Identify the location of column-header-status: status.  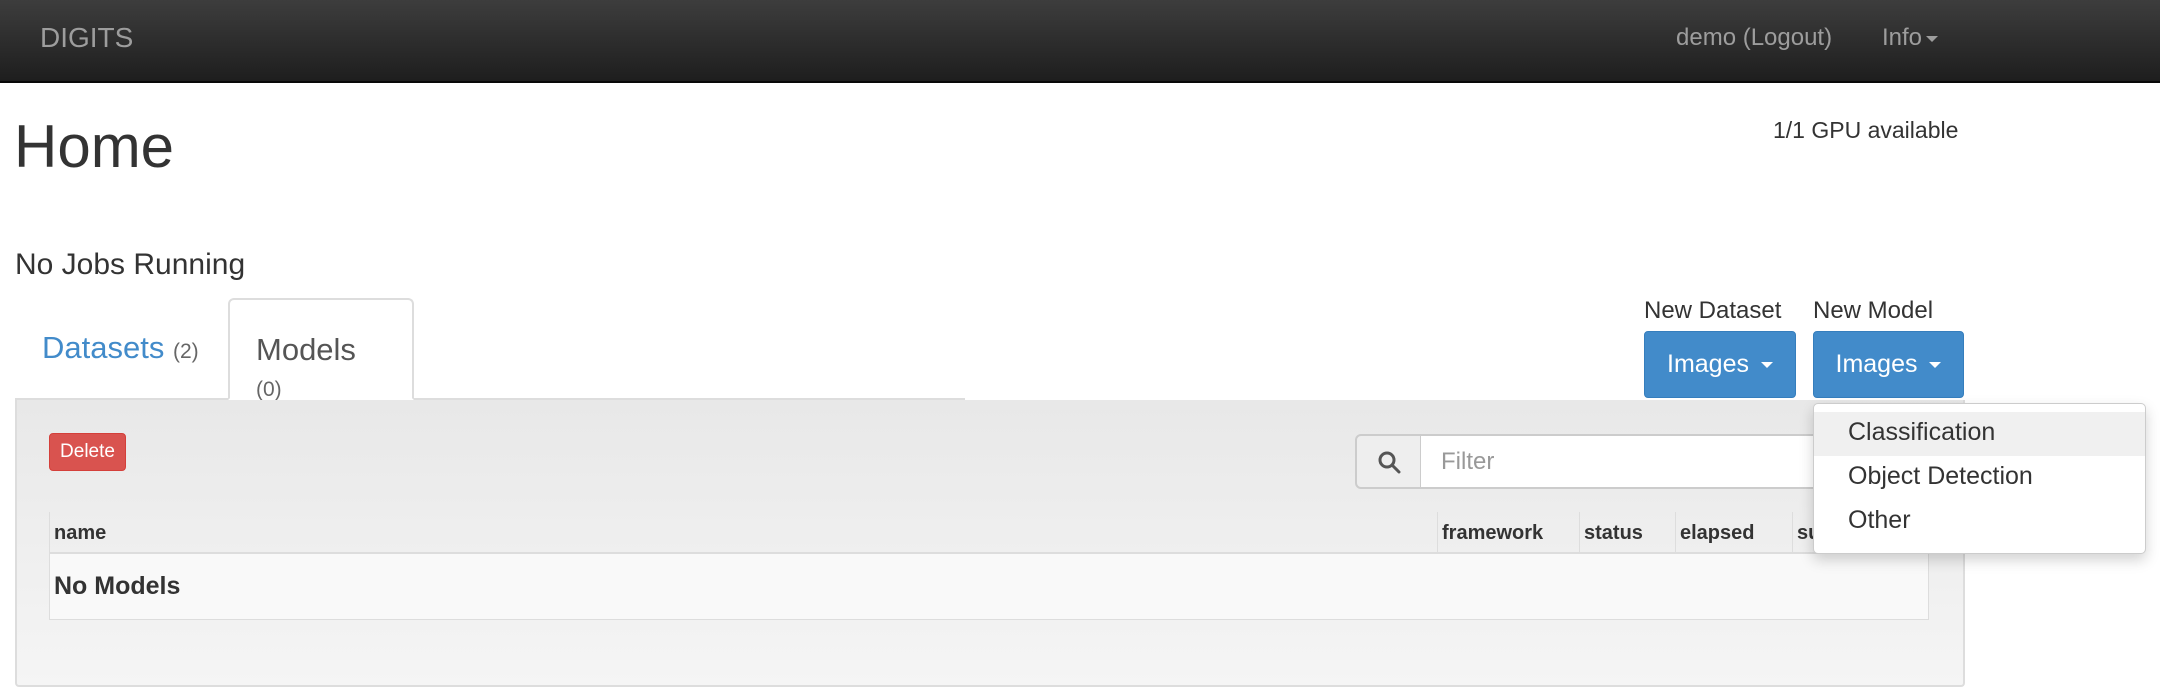
(1627, 532).